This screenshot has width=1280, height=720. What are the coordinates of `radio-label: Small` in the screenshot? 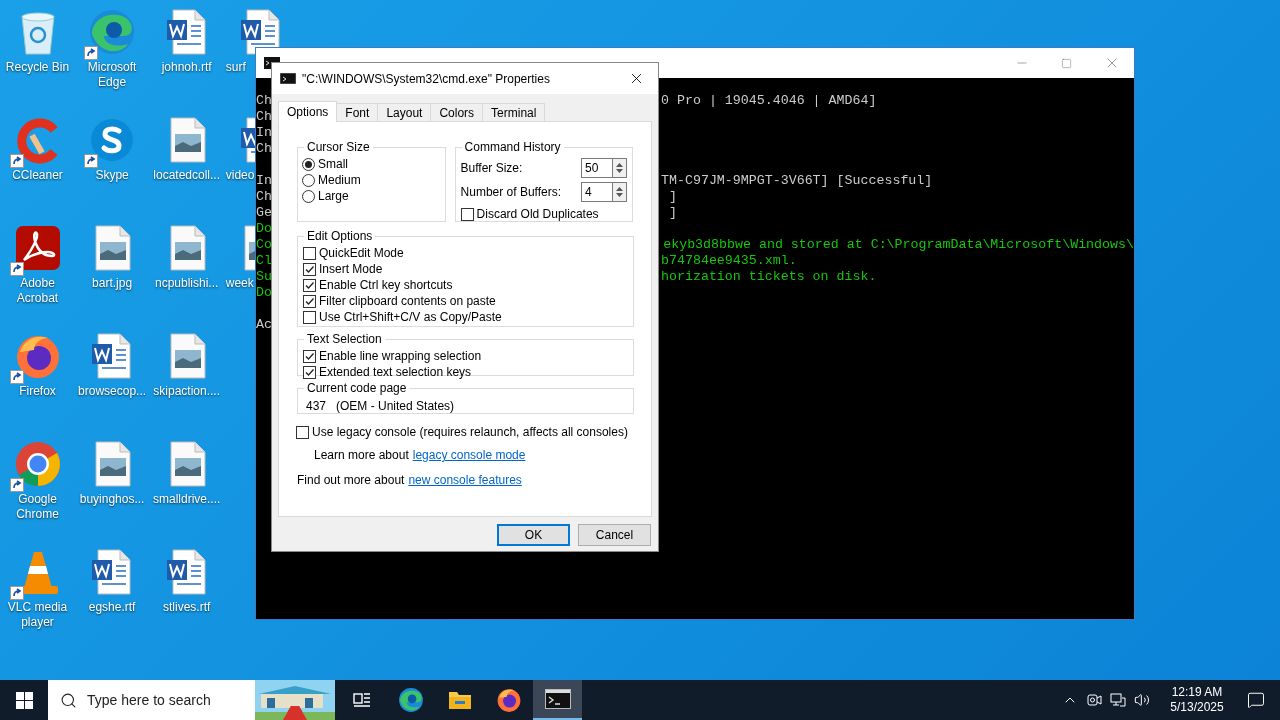 It's located at (333, 164).